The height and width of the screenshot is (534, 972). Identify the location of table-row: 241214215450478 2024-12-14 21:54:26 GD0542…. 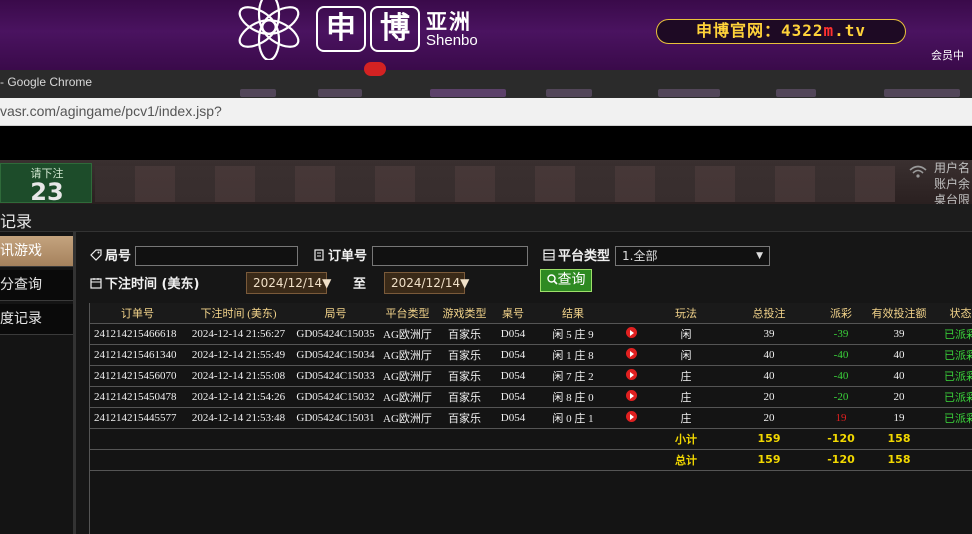
(531, 397).